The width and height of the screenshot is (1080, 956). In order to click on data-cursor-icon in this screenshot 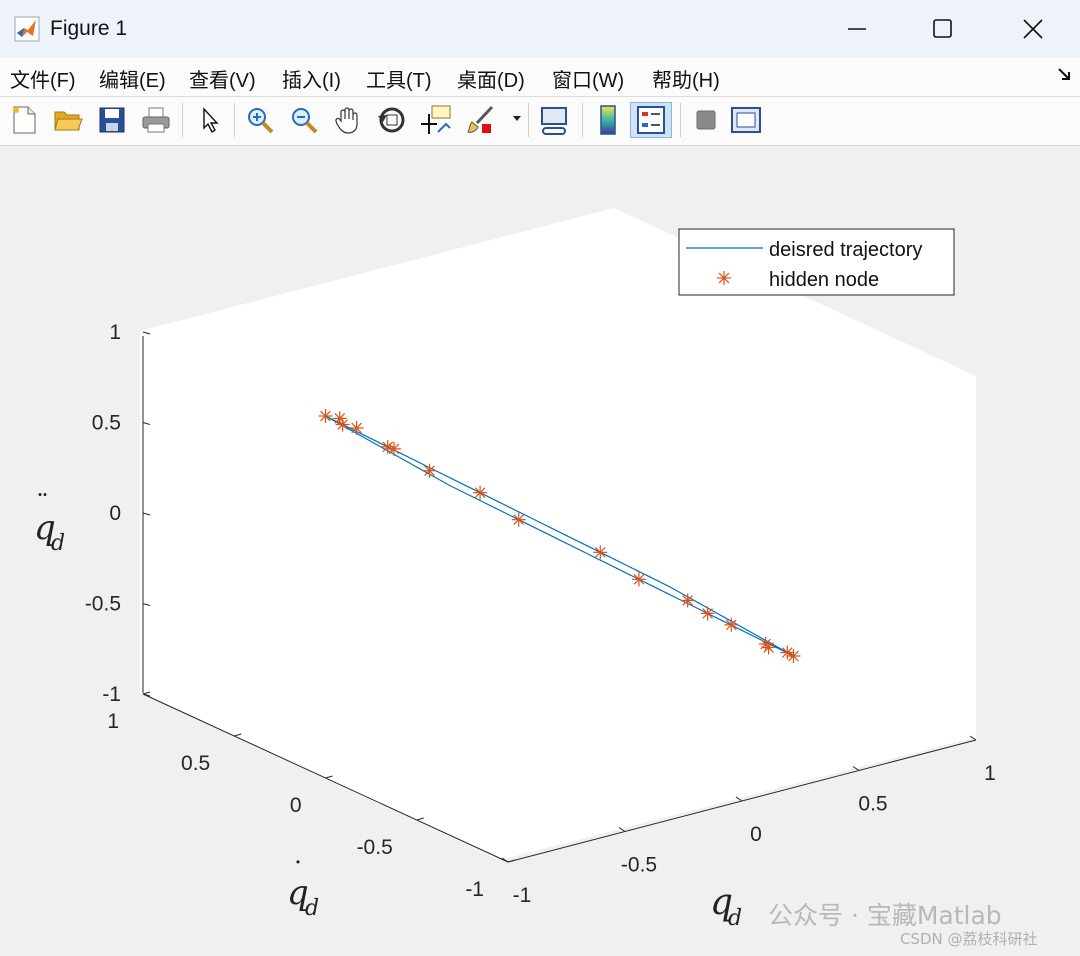, I will do `click(436, 120)`.